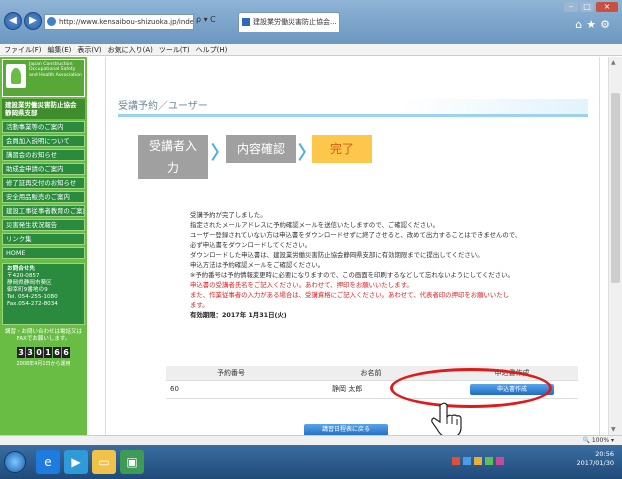  Describe the element at coordinates (43, 239) in the screenshot. I see `sidebar-item-links: リンク集` at that location.